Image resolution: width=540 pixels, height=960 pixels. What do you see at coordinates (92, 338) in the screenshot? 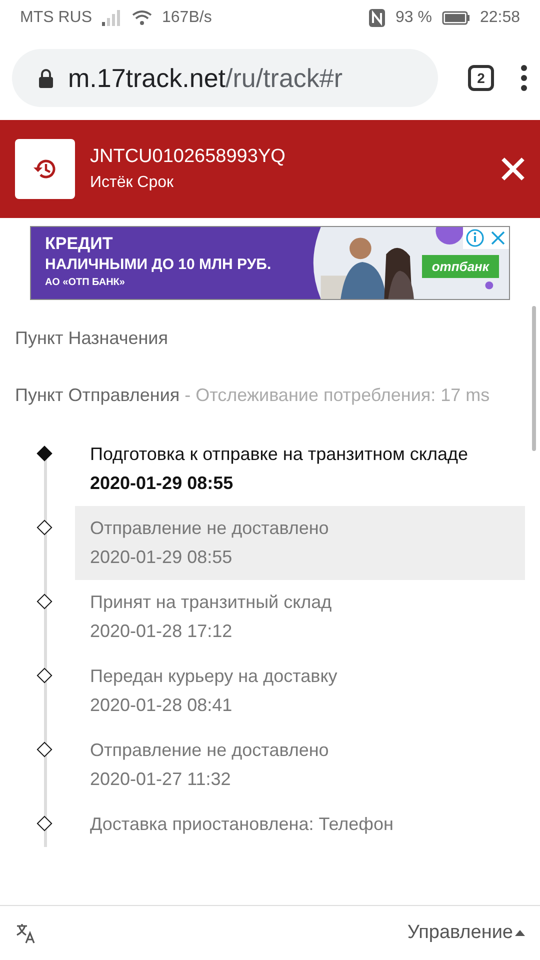
I see `destination-label: Пункт Назначения` at bounding box center [92, 338].